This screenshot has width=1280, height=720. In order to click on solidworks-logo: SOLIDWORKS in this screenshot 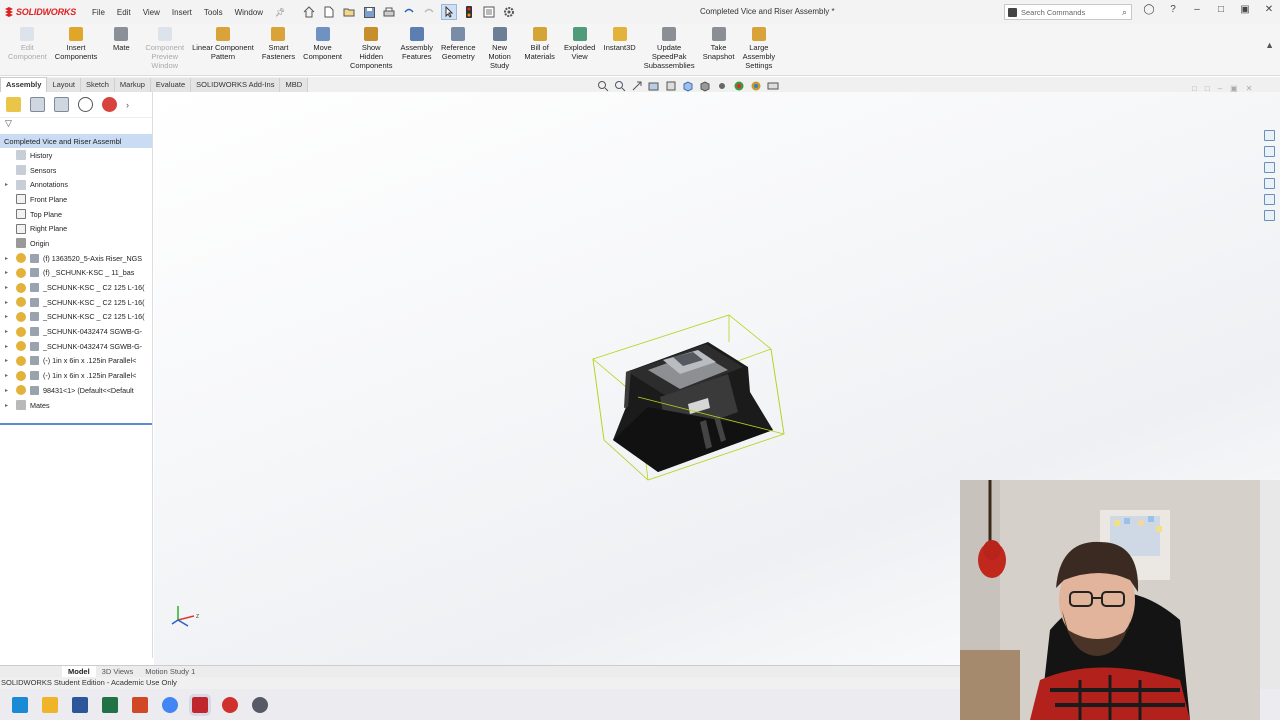, I will do `click(43, 12)`.